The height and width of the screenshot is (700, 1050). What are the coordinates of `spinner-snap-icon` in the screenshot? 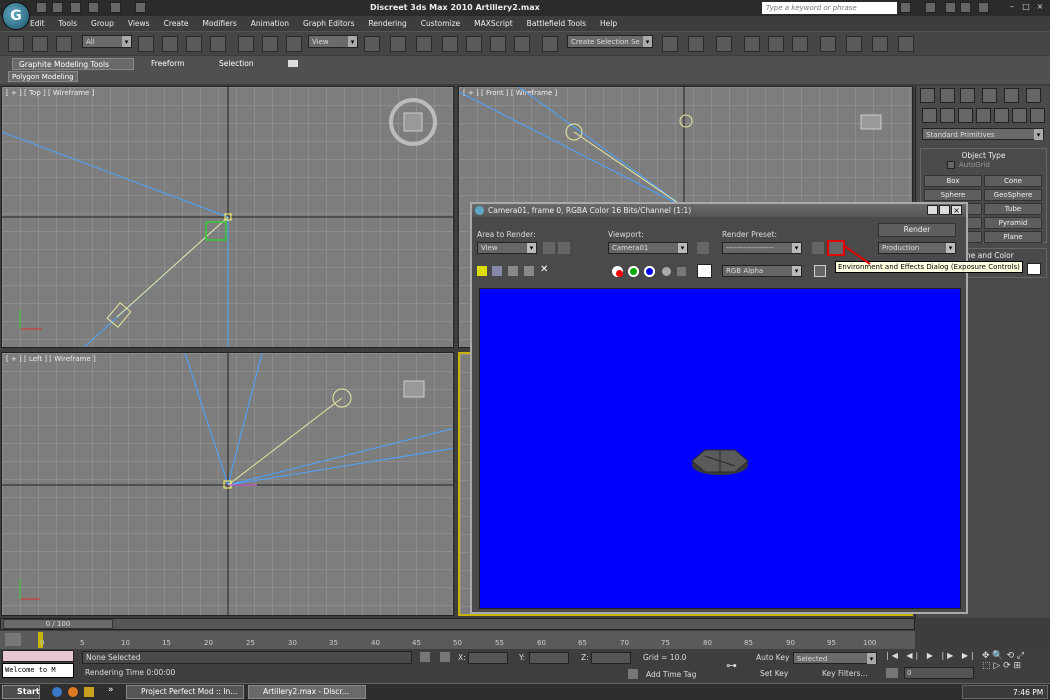 It's located at (522, 44).